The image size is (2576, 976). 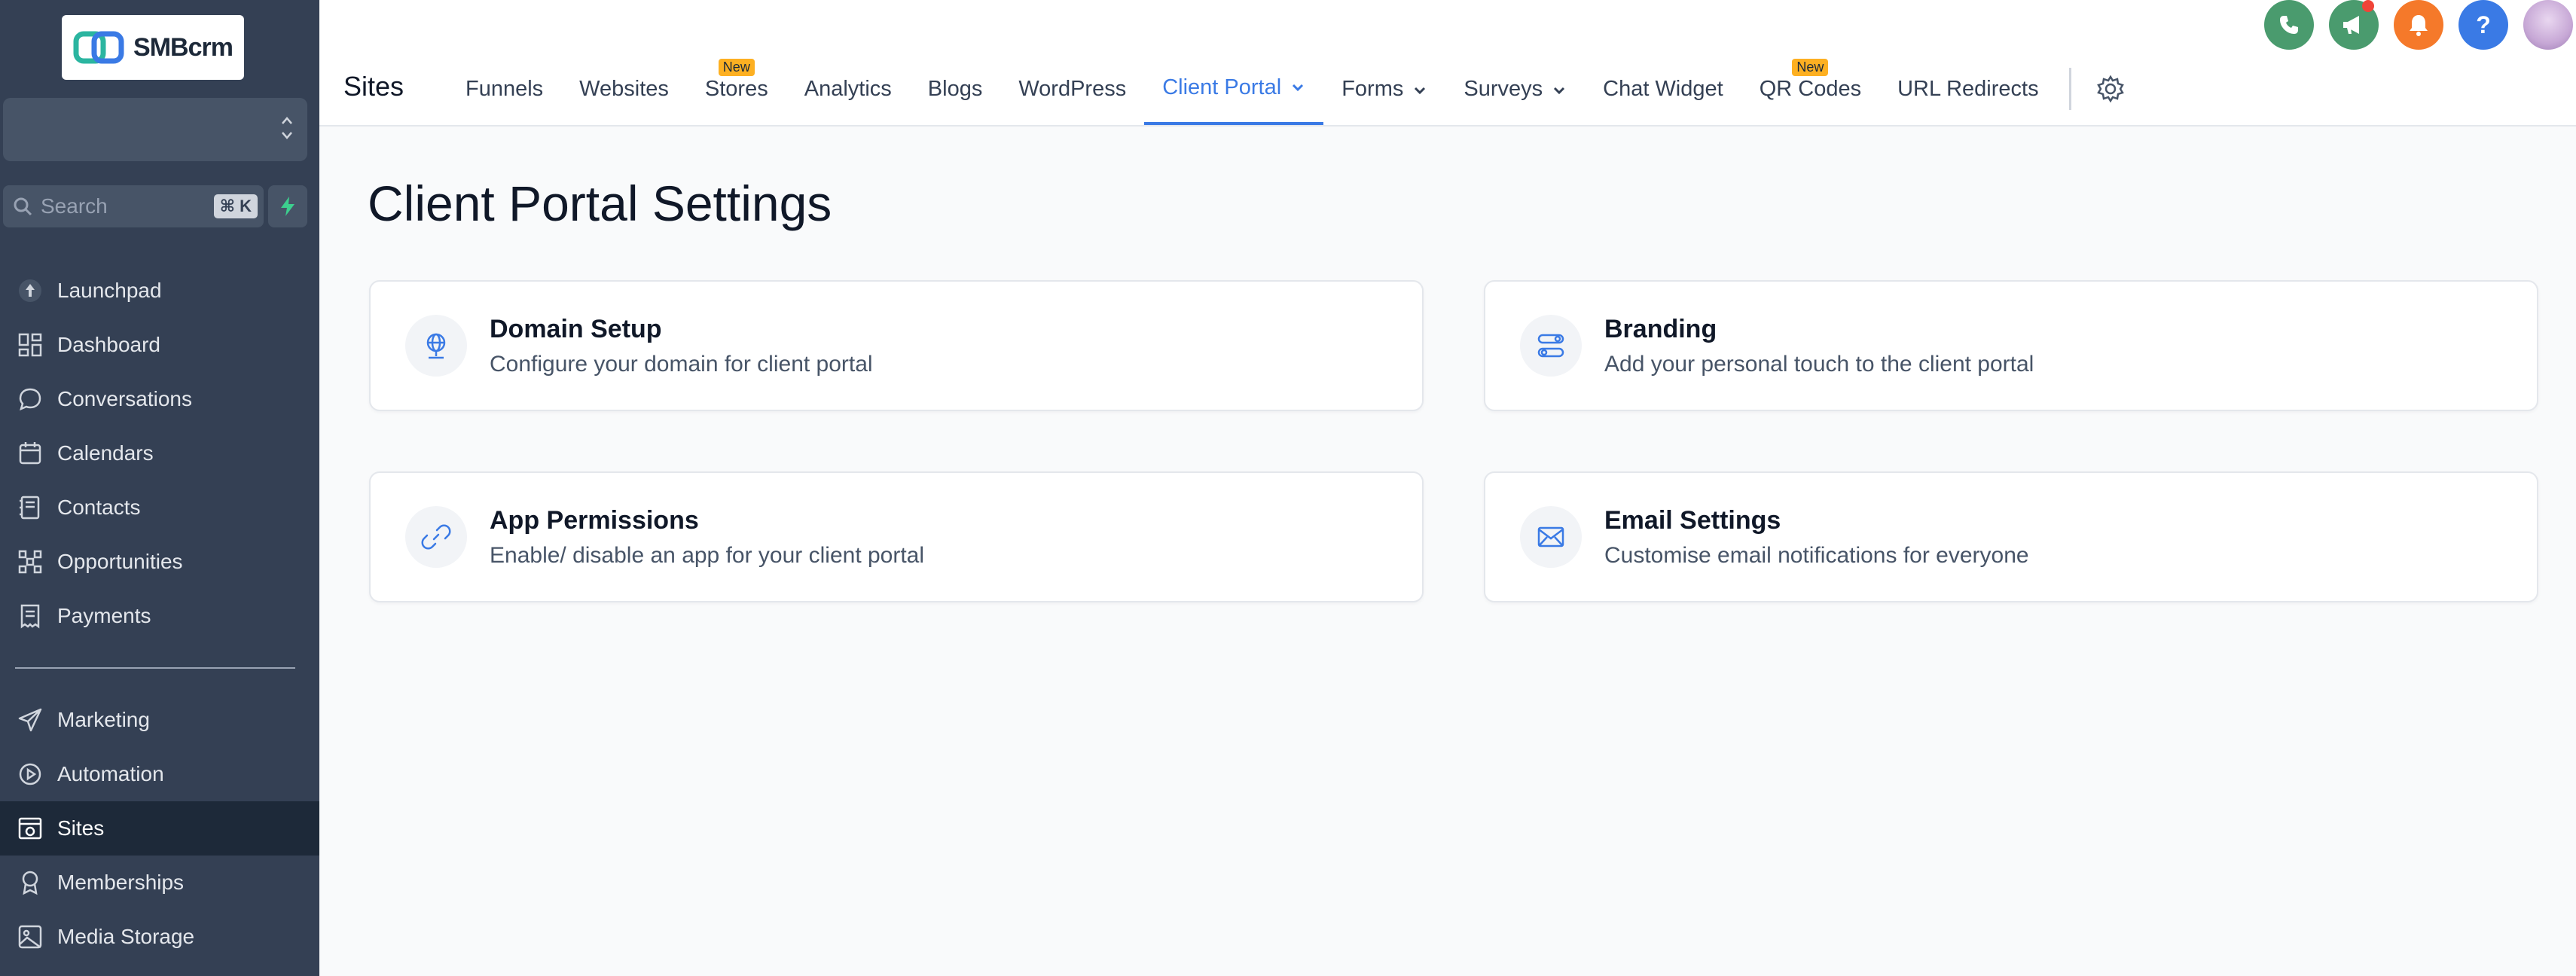 I want to click on globe-icon, so click(x=436, y=346).